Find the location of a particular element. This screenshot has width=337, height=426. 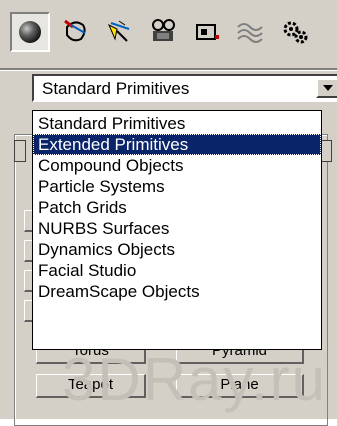

teapot-button: Teapot is located at coordinates (91, 386).